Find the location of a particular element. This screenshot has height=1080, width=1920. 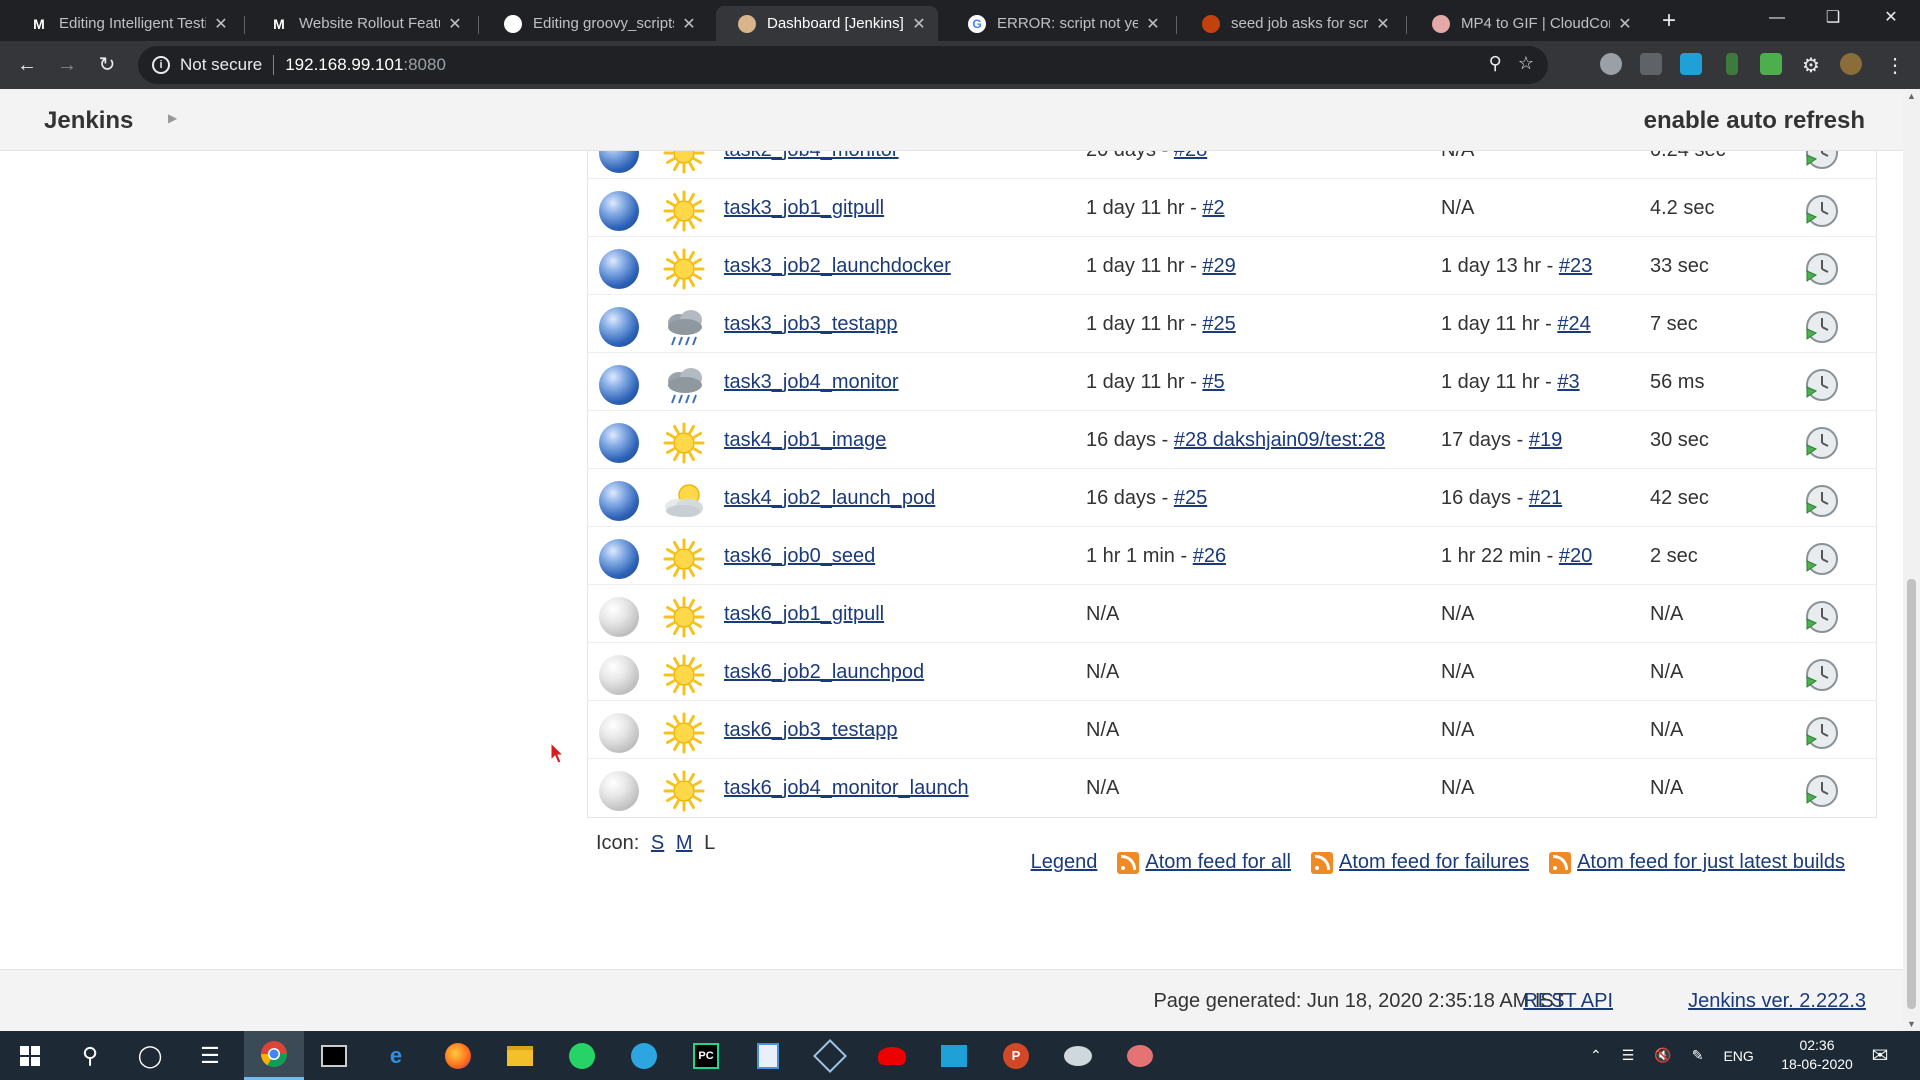

url-port: :8080 is located at coordinates (424, 65).